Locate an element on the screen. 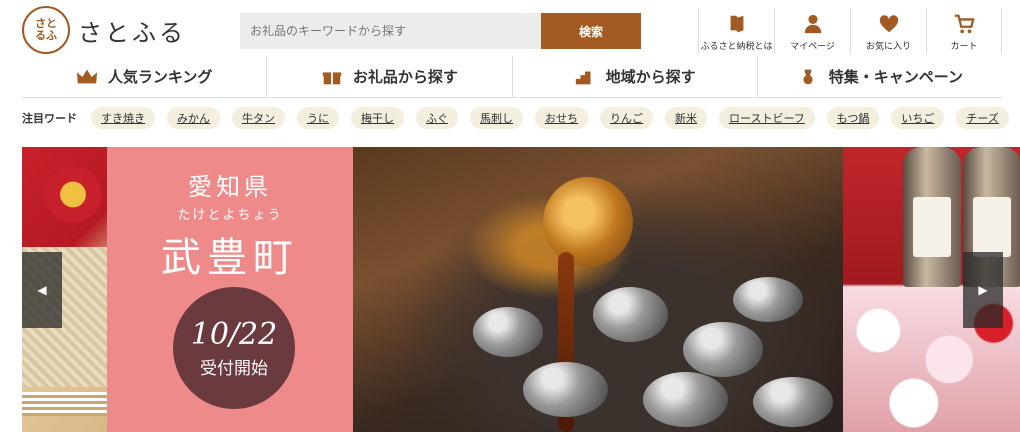  book-icon is located at coordinates (736, 24).